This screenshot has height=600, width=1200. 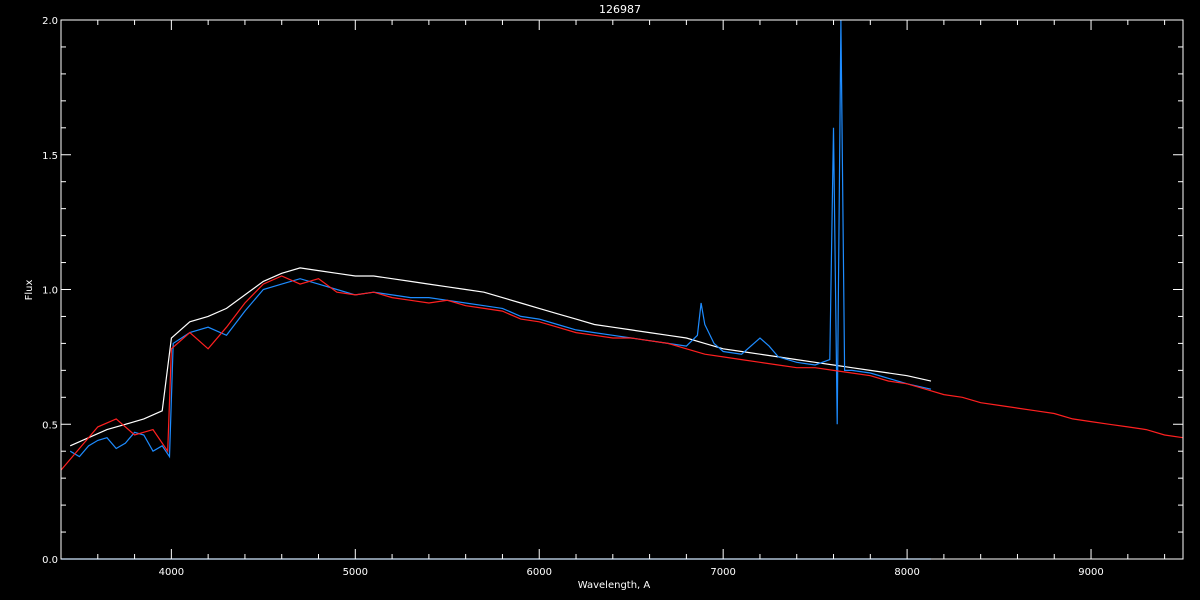 What do you see at coordinates (614, 585) in the screenshot?
I see `x-axis-label: Wavelength, A` at bounding box center [614, 585].